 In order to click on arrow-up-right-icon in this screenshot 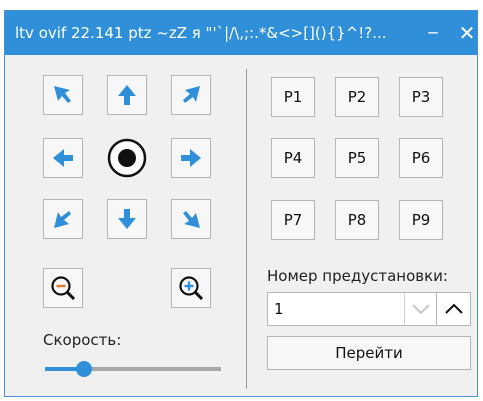, I will do `click(191, 94)`.